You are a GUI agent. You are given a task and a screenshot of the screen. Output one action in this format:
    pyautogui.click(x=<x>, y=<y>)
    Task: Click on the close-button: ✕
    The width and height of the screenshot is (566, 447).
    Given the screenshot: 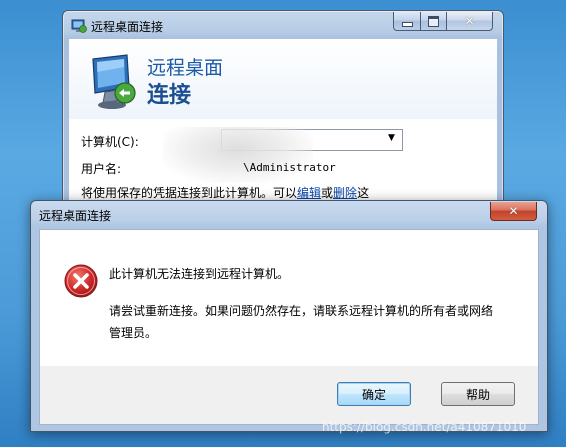 What is the action you would take?
    pyautogui.click(x=469, y=21)
    